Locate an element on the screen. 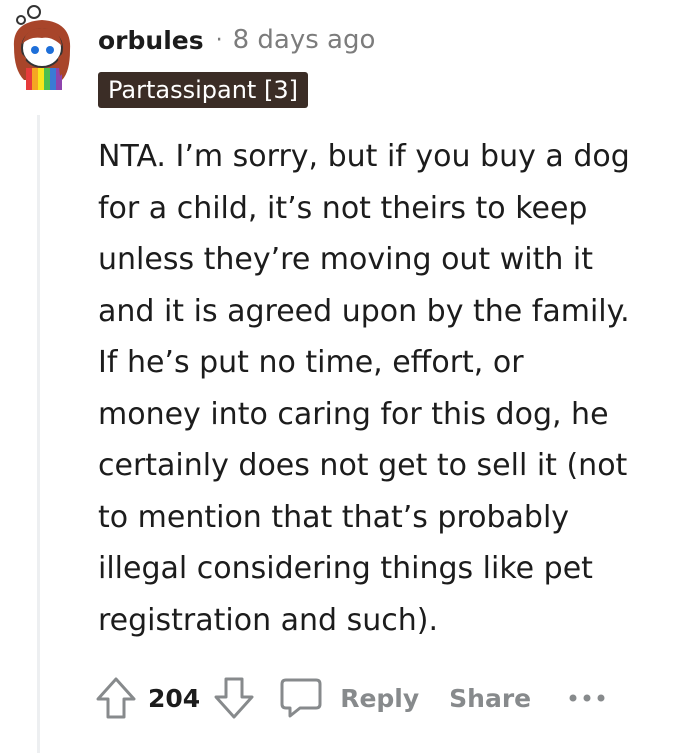 This screenshot has height=753, width=700. comment-actions: 204 Reply Share is located at coordinates (394, 698).